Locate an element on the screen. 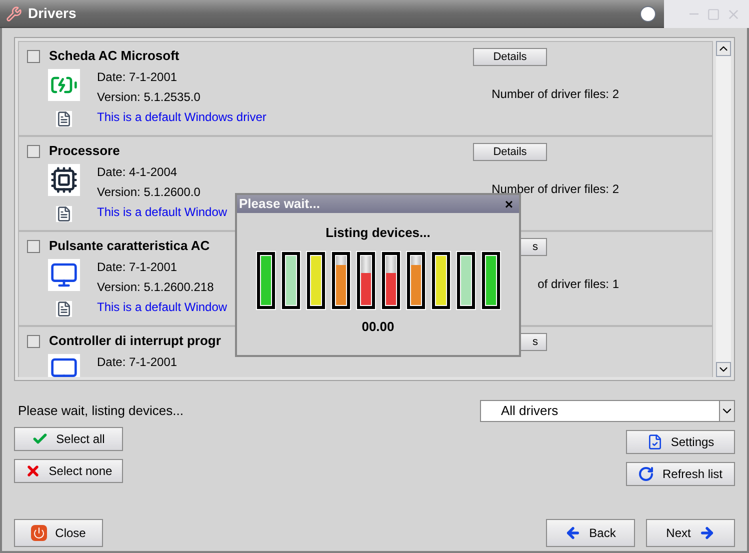  document-check-icon is located at coordinates (654, 442).